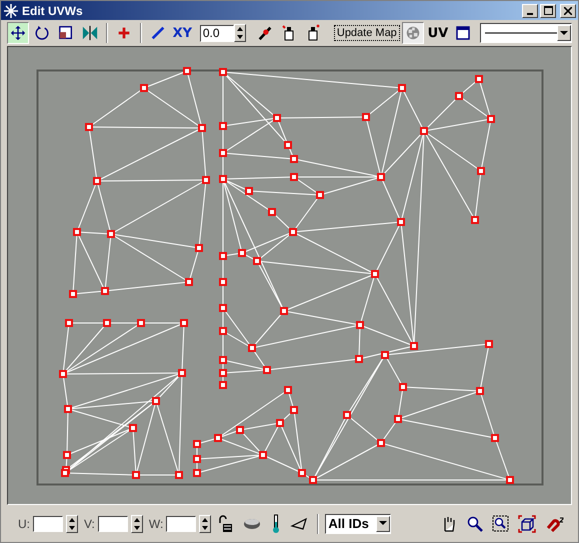 The image size is (579, 543). I want to click on uv-button: UV, so click(438, 33).